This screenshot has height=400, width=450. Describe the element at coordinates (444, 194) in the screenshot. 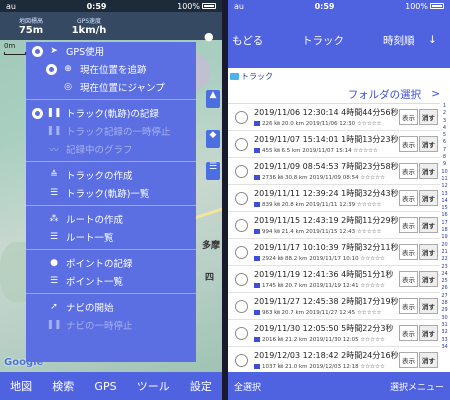

I see `index-tick: 13` at that location.